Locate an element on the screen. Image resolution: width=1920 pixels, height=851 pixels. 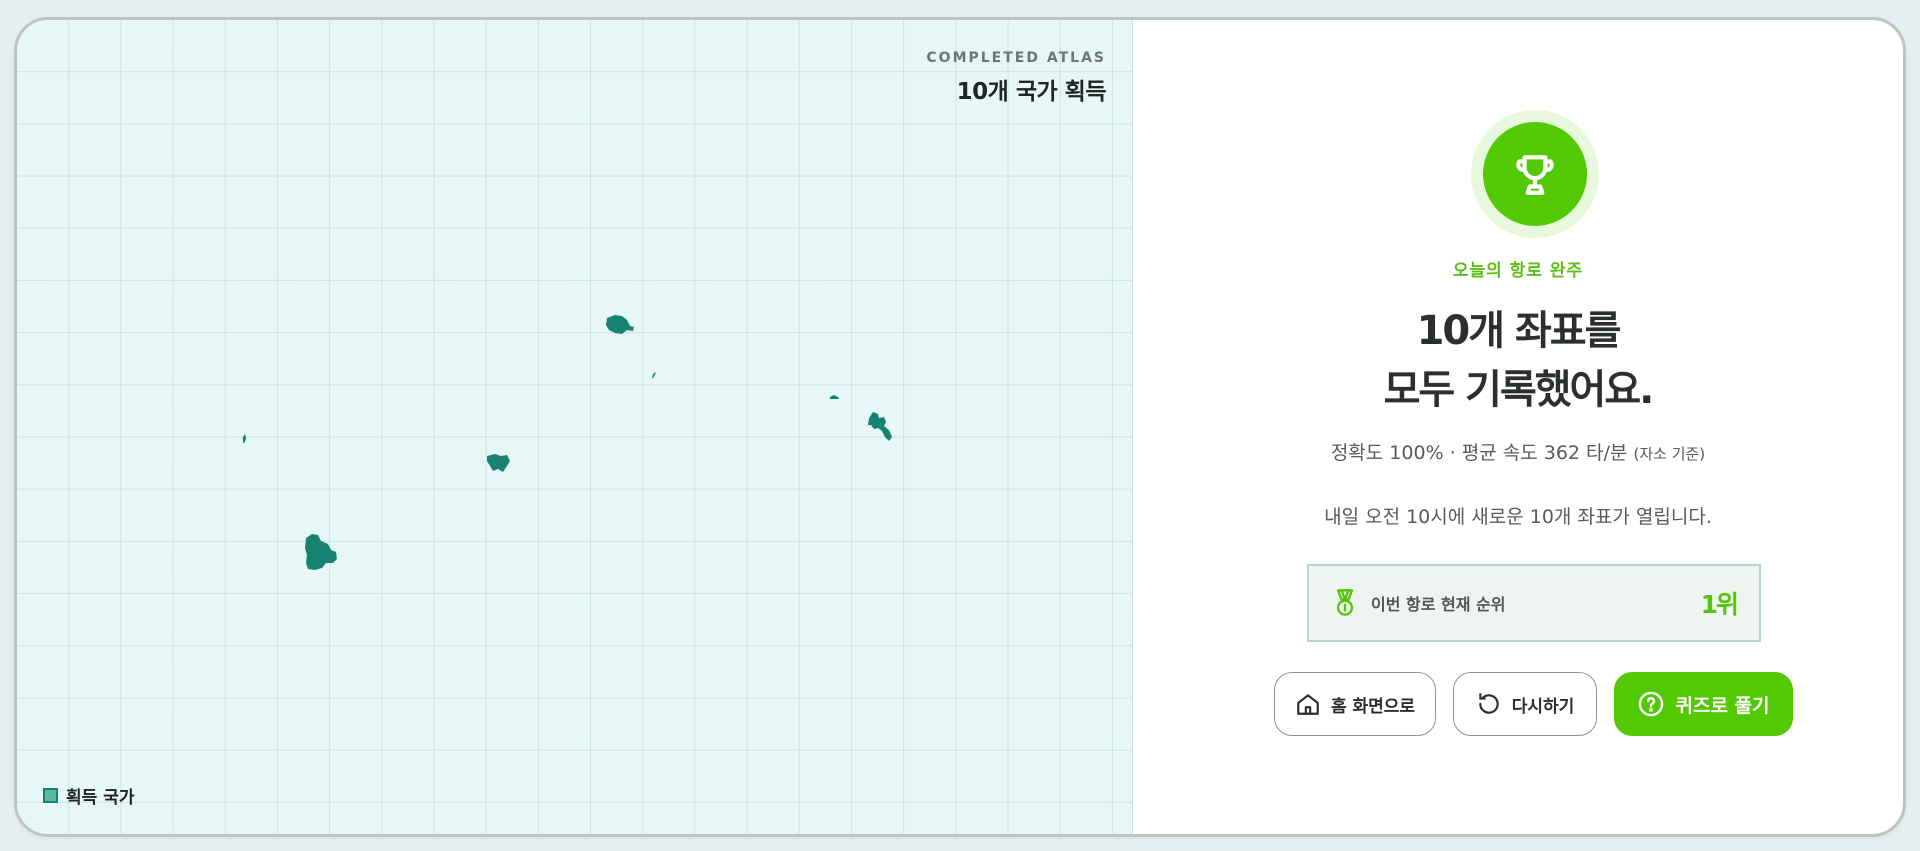
headline-line-1: 10개 좌표를 is located at coordinates (1519, 331).